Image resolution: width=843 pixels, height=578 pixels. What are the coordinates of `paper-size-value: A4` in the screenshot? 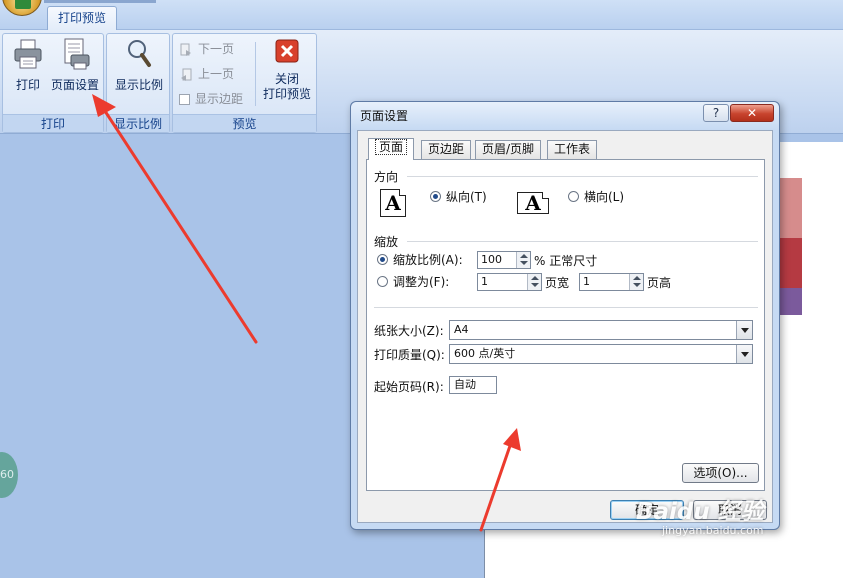 It's located at (461, 329).